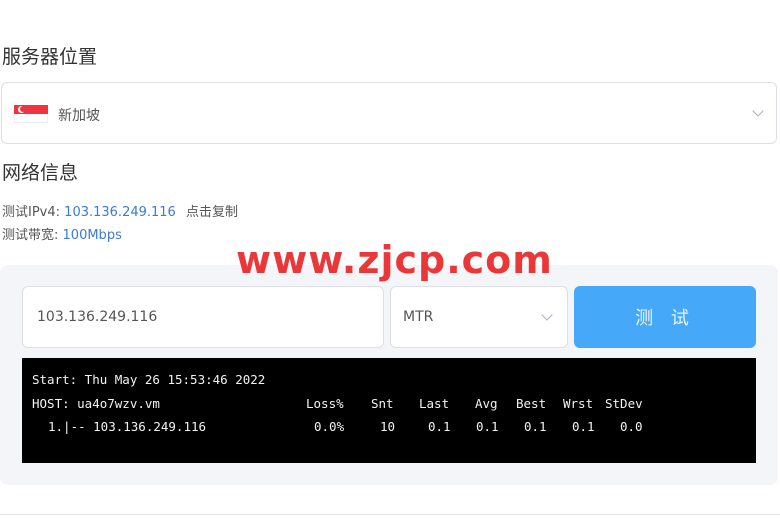 This screenshot has width=780, height=519. Describe the element at coordinates (31, 114) in the screenshot. I see `singapore-flag-icon` at that location.